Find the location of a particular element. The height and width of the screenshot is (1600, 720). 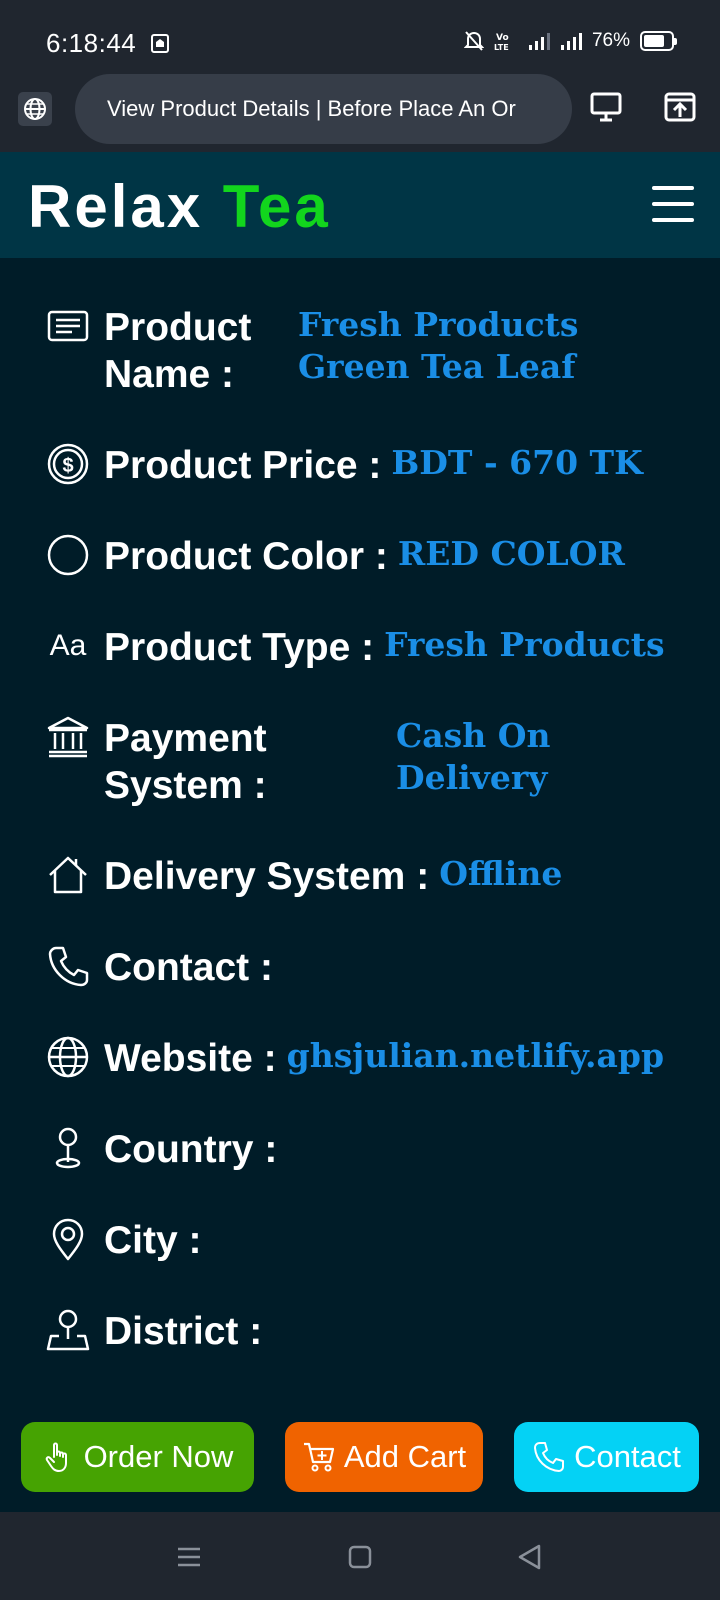

site-globe-icon is located at coordinates (35, 109).